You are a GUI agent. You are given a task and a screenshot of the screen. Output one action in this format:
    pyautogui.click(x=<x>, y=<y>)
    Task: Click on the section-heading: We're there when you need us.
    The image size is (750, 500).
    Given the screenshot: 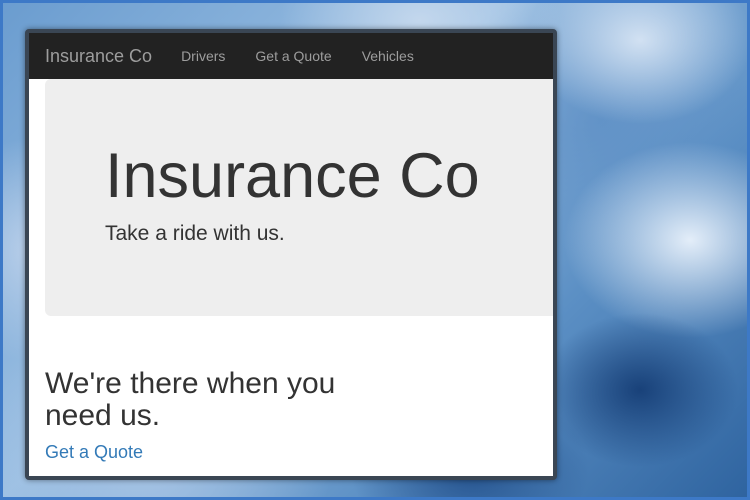 What is the action you would take?
    pyautogui.click(x=190, y=399)
    